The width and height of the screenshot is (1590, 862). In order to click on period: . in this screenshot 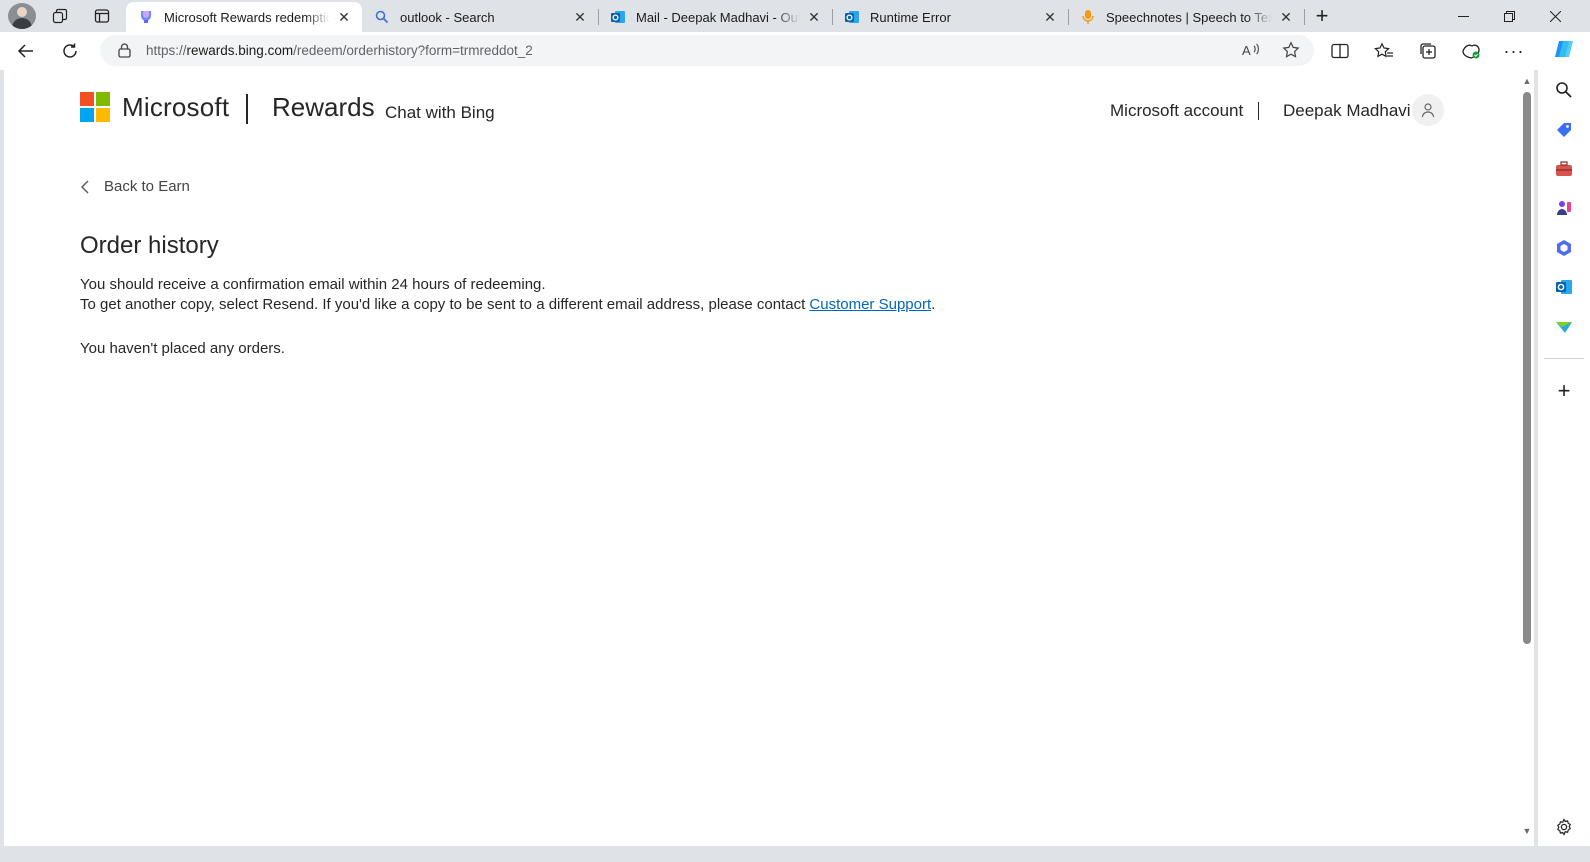, I will do `click(933, 304)`.